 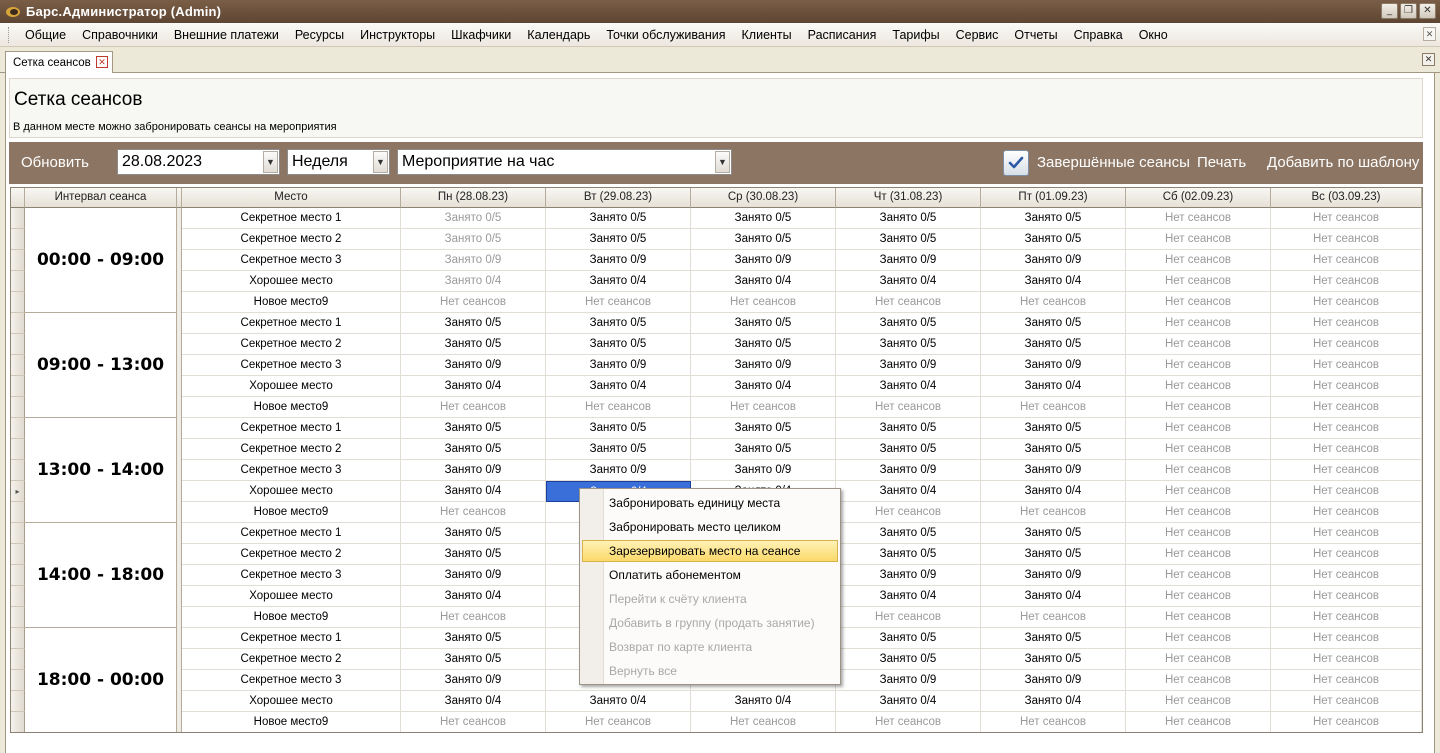 What do you see at coordinates (291, 617) in the screenshot?
I see `place-cell: Новое место9` at bounding box center [291, 617].